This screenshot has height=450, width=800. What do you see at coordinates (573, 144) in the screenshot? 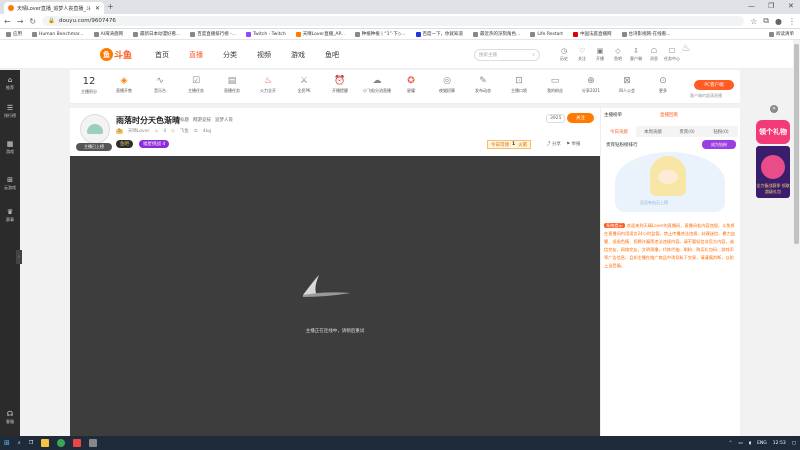
I see `report-button: ⚑ 举报` at bounding box center [573, 144].